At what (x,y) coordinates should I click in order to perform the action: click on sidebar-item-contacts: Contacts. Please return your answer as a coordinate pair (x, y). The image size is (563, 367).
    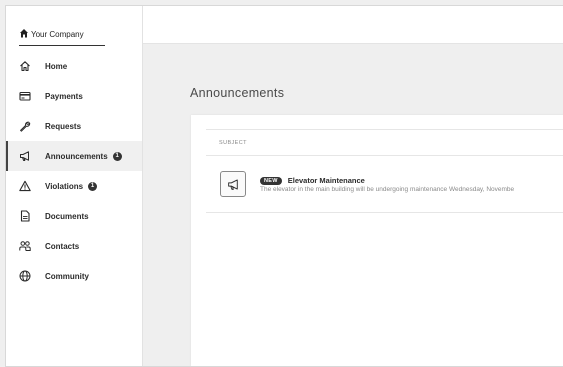
    Looking at the image, I should click on (74, 246).